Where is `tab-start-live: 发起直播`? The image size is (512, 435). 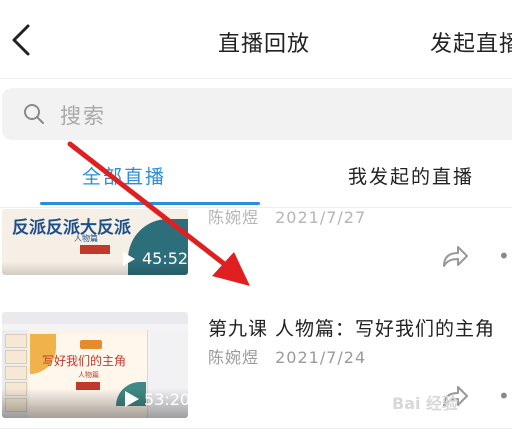
tab-start-live: 发起直播 is located at coordinates (471, 42).